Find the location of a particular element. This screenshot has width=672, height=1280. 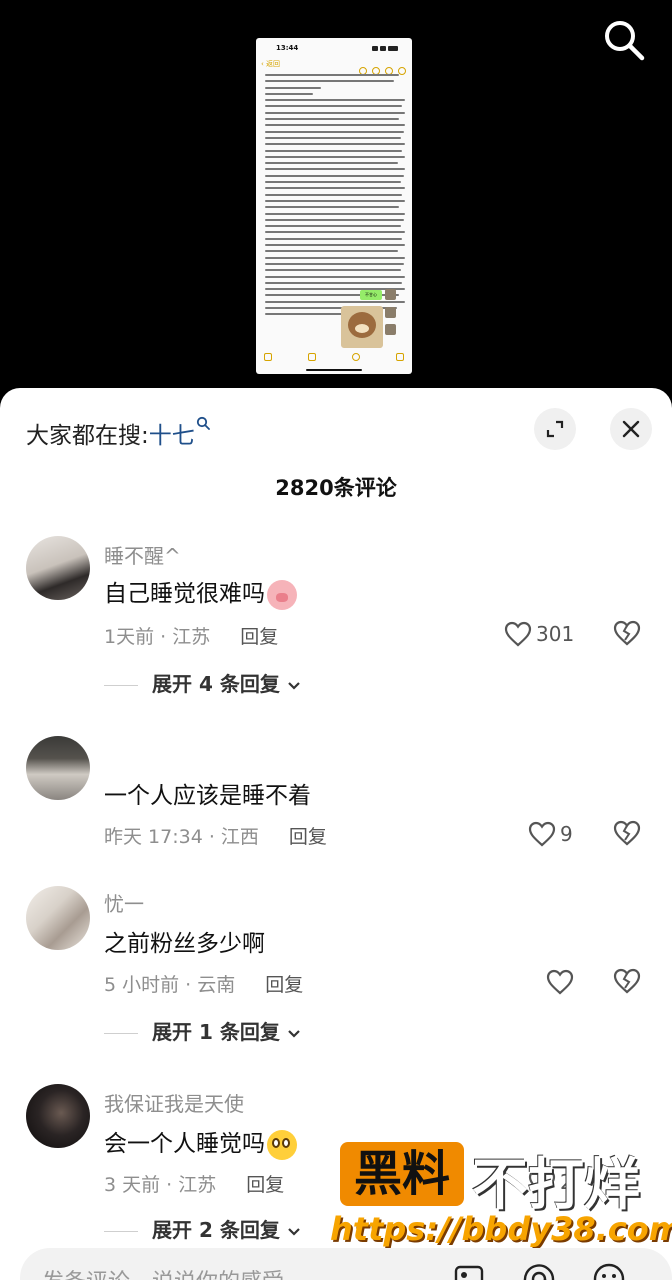

hot-search-link: 大家都在搜:十七 is located at coordinates (118, 433).